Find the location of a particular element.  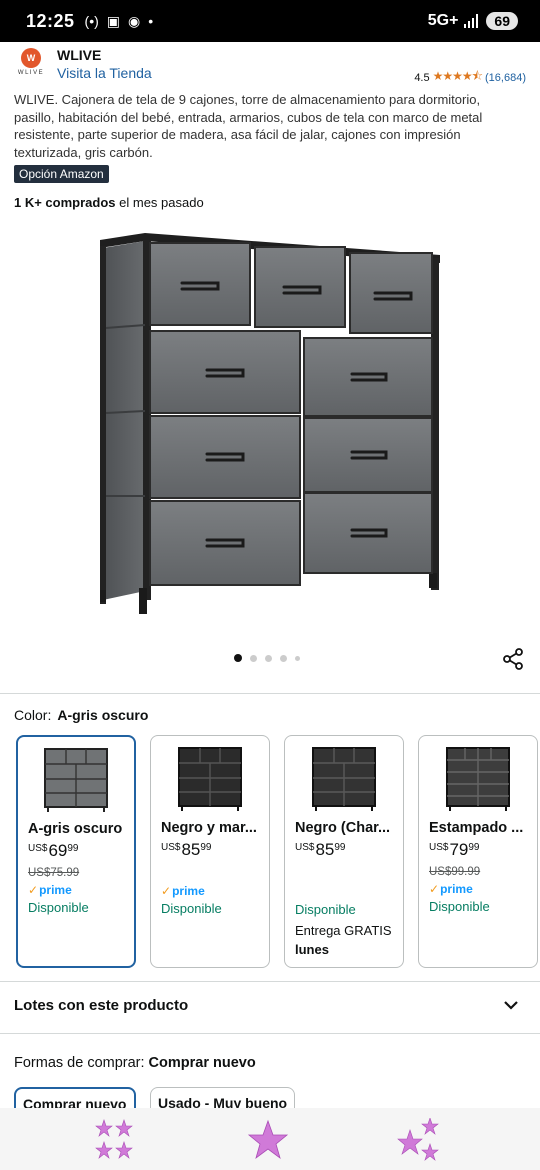

image-pagination is located at coordinates (267, 658).